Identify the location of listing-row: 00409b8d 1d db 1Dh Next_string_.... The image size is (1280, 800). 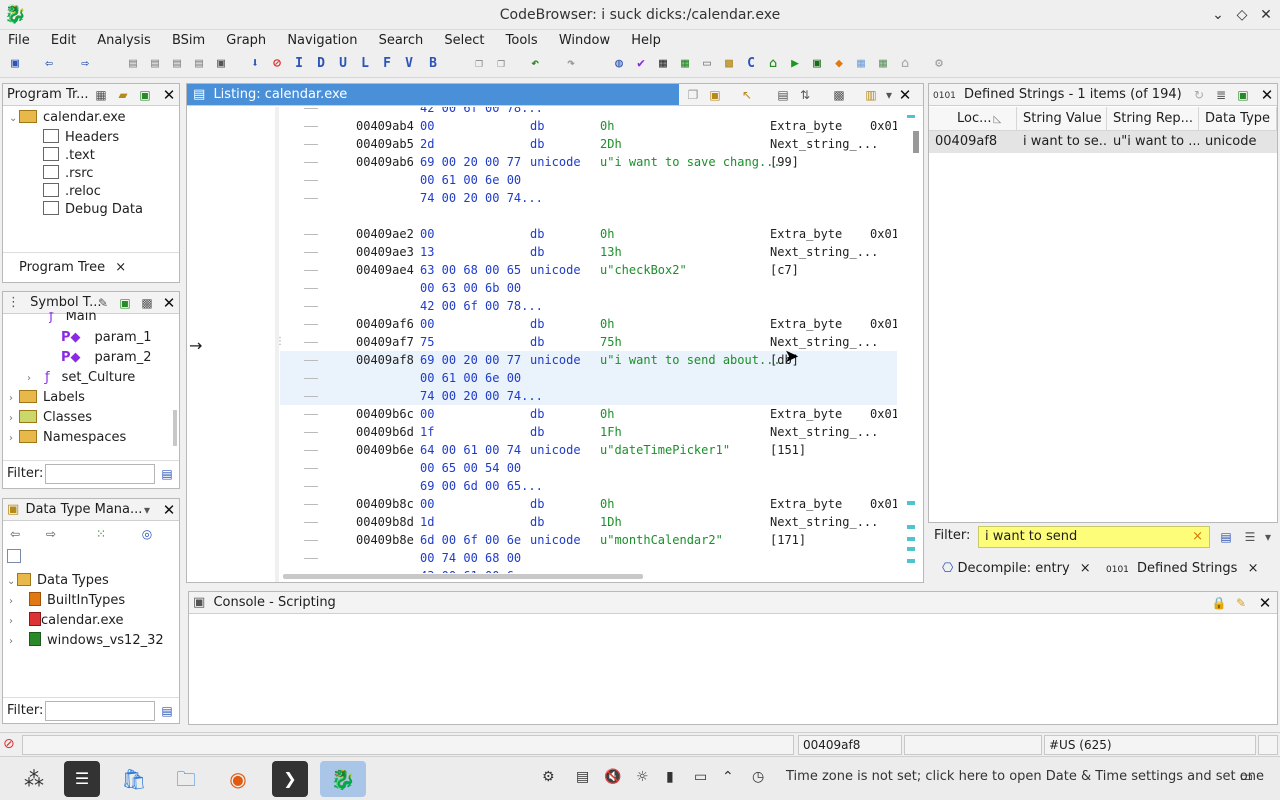
(588, 522).